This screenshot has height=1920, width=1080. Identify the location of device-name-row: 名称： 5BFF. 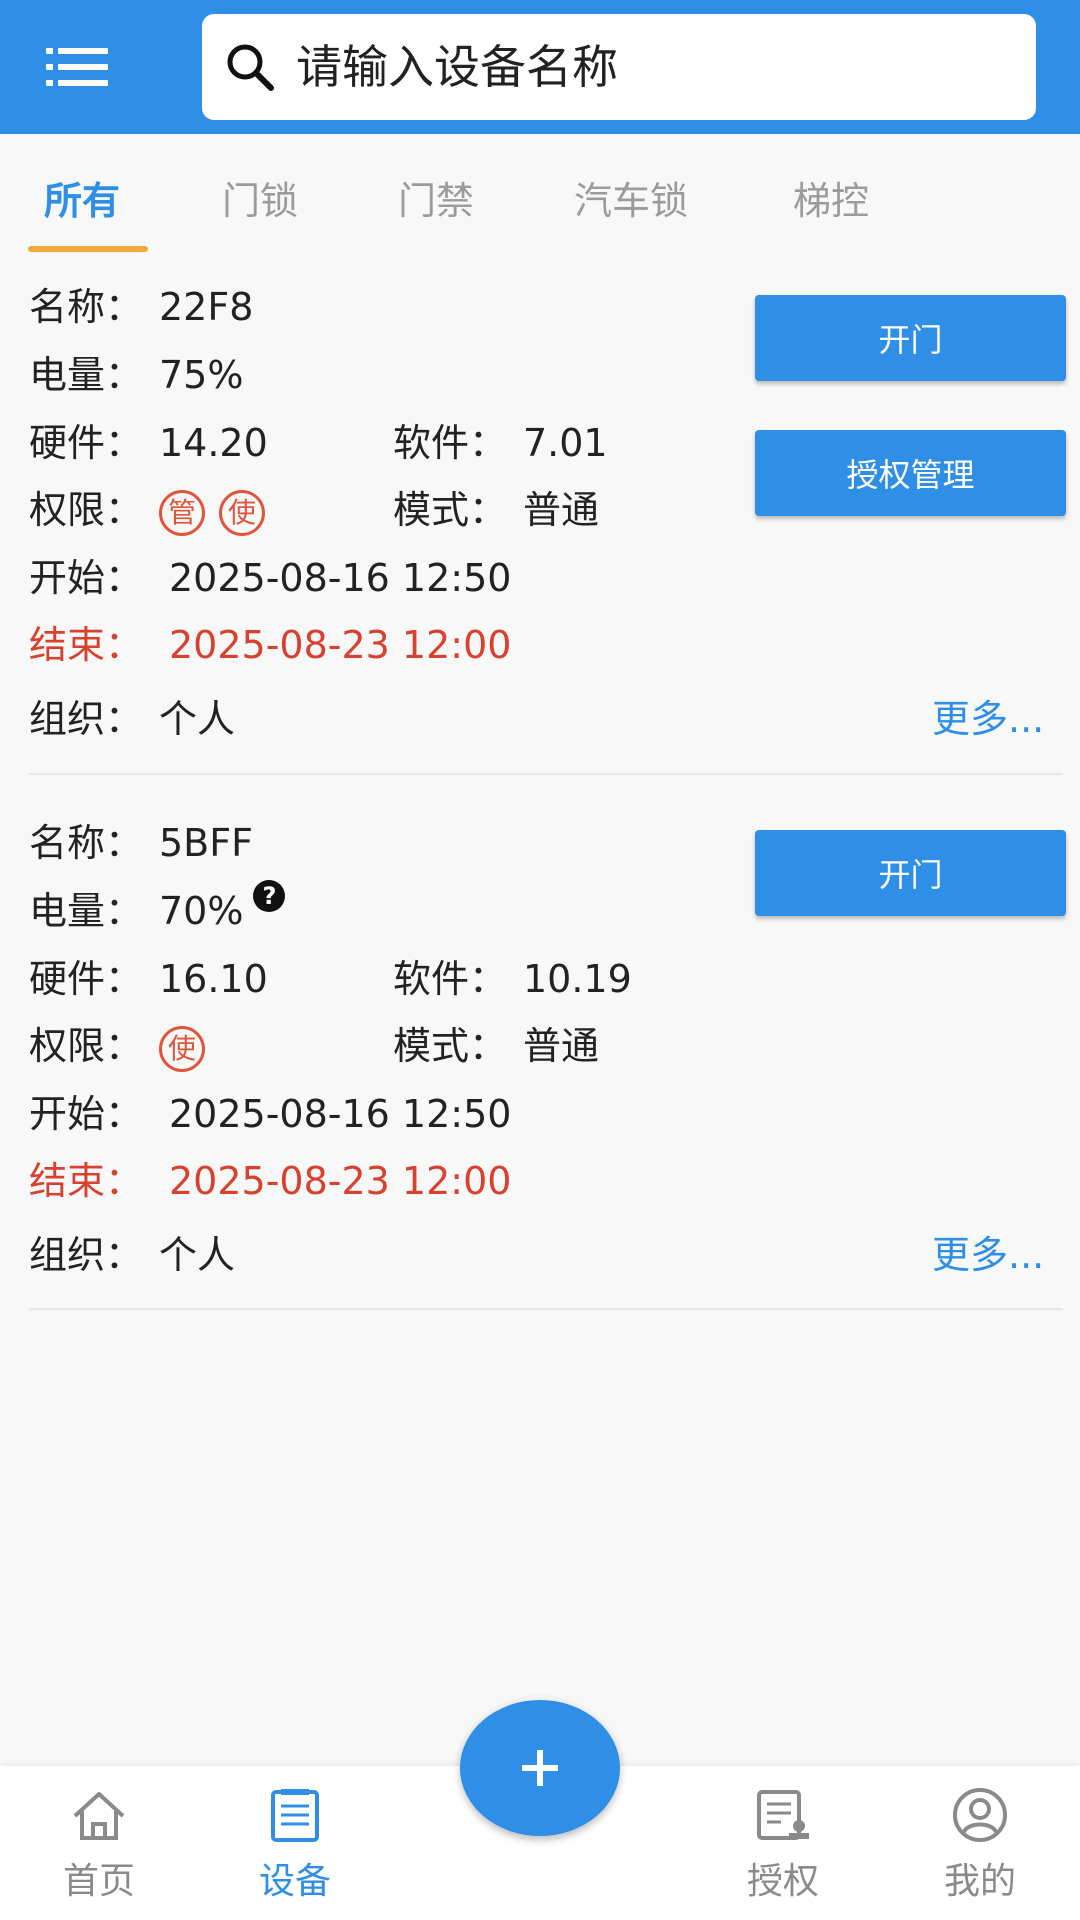
(141, 843).